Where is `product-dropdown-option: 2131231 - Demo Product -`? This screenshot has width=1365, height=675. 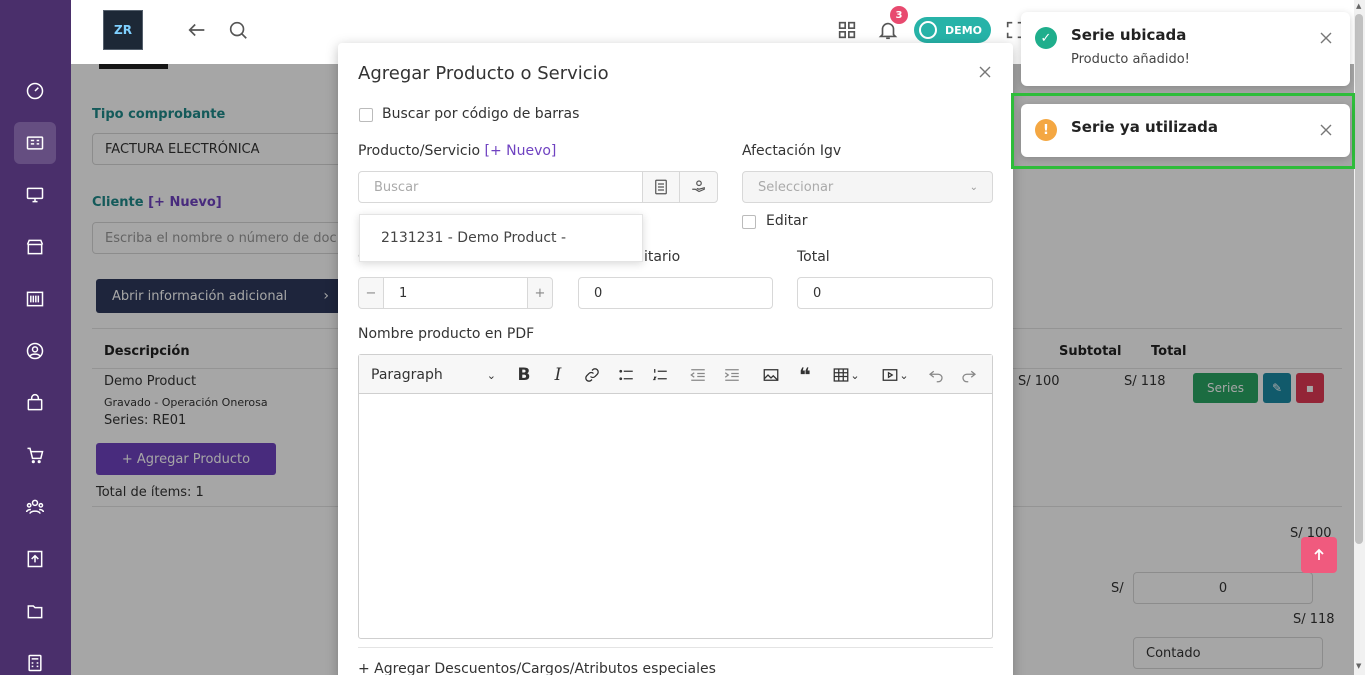 product-dropdown-option: 2131231 - Demo Product - is located at coordinates (501, 238).